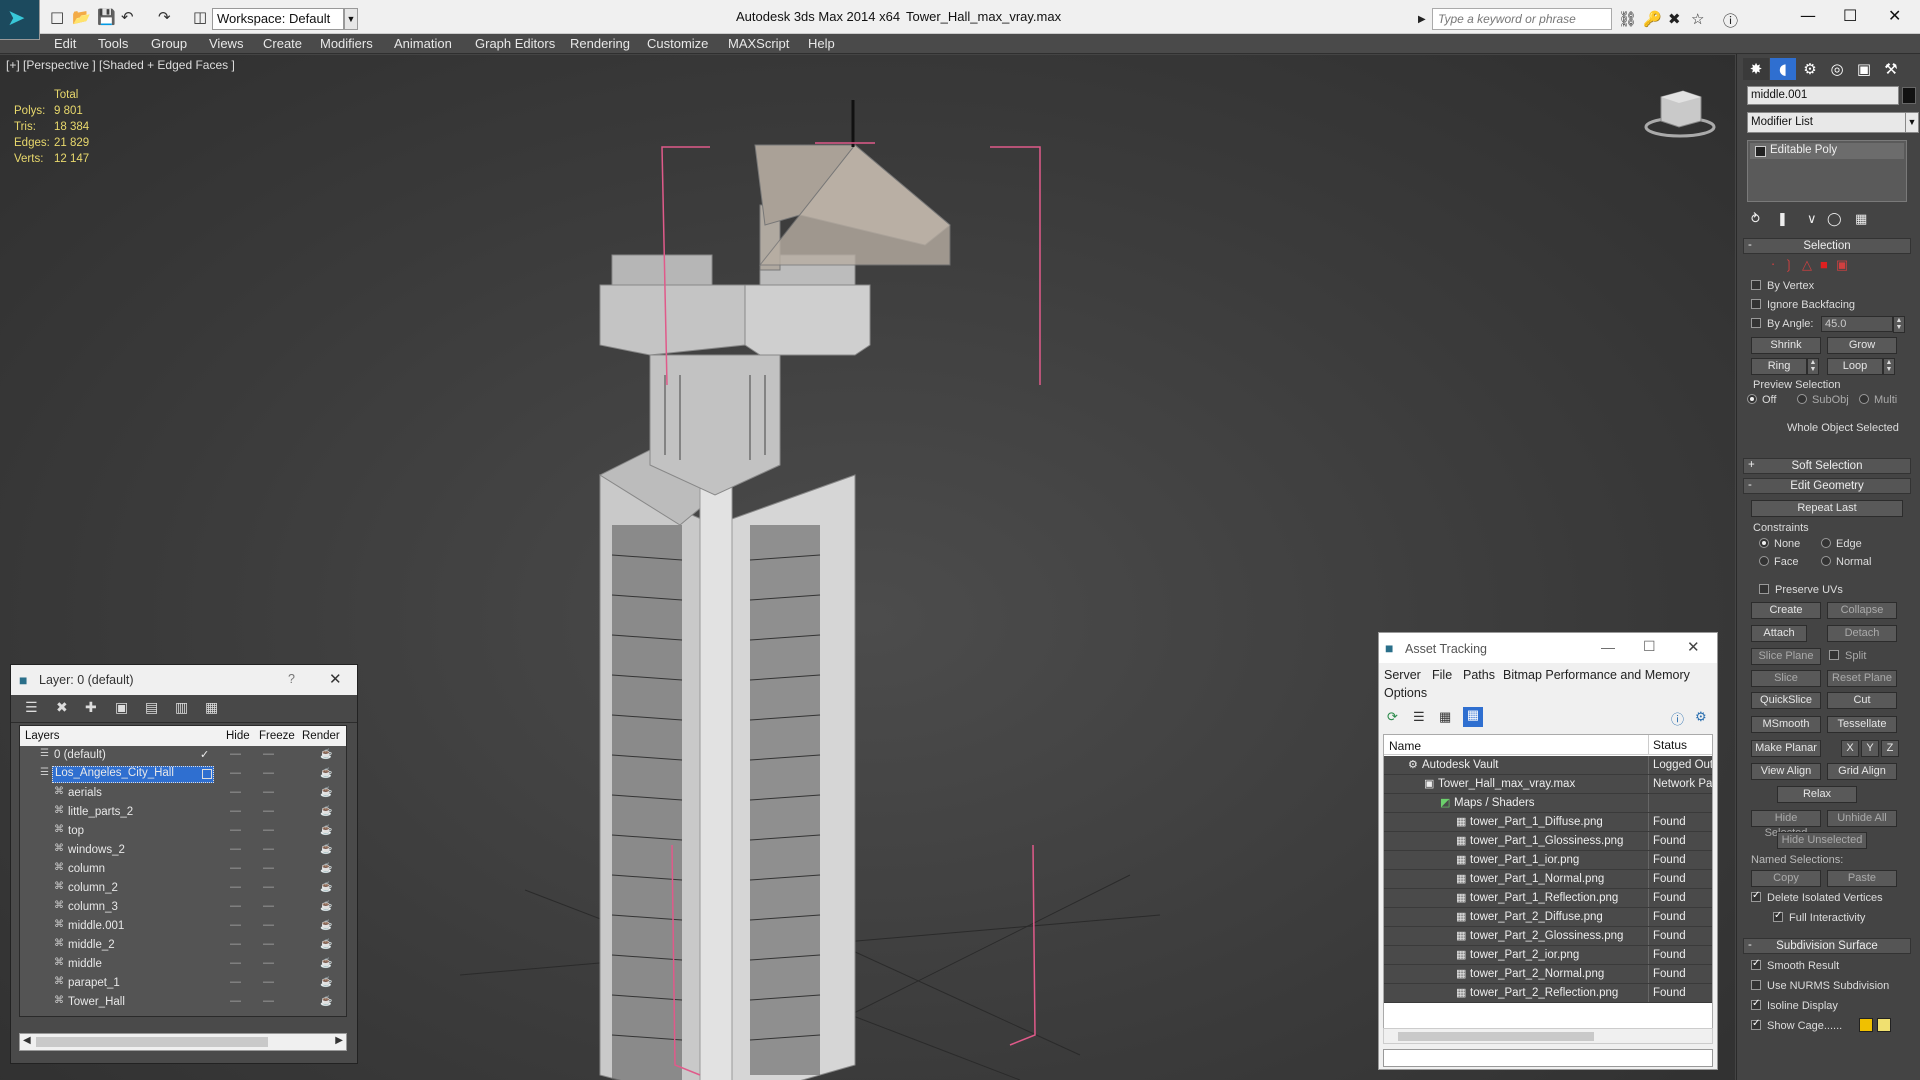  Describe the element at coordinates (1536, 917) in the screenshot. I see `asset-name: tower_Part_2_Diffuse.png` at that location.